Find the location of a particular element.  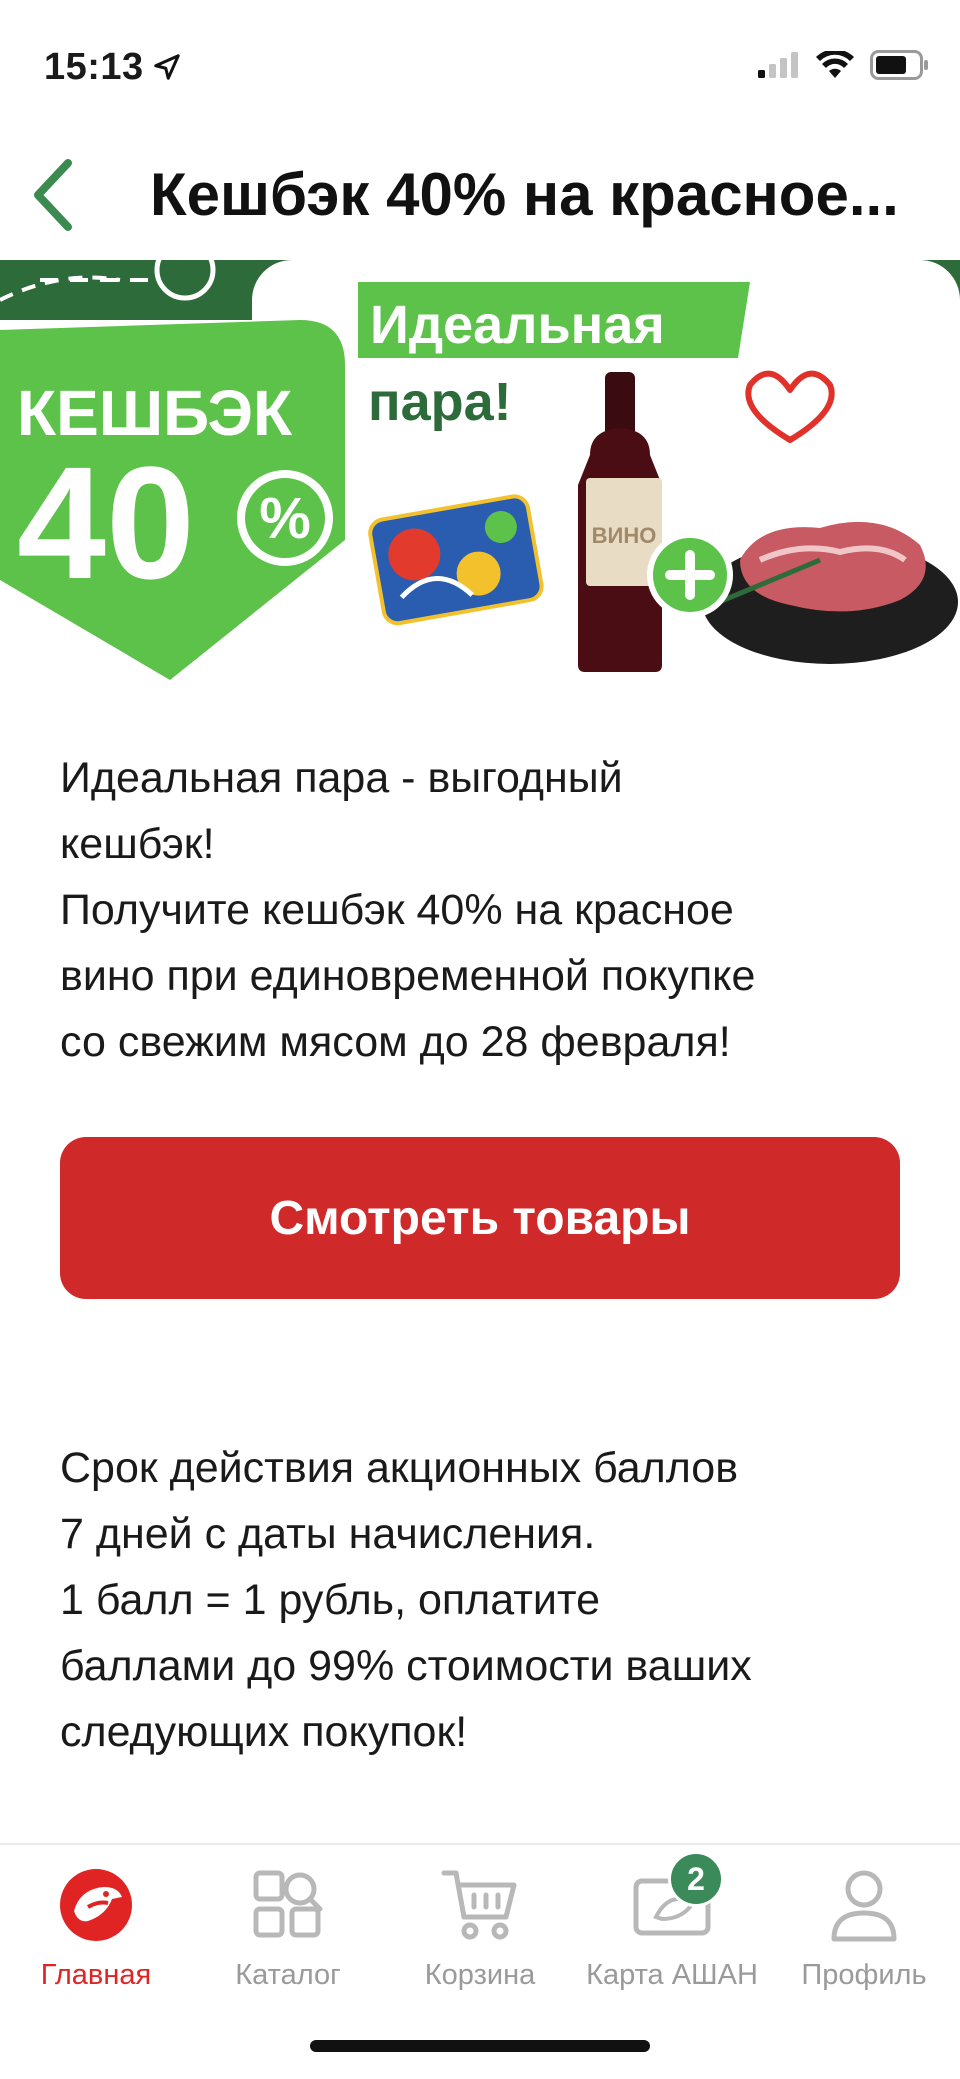

profile-icon is located at coordinates (864, 1905).